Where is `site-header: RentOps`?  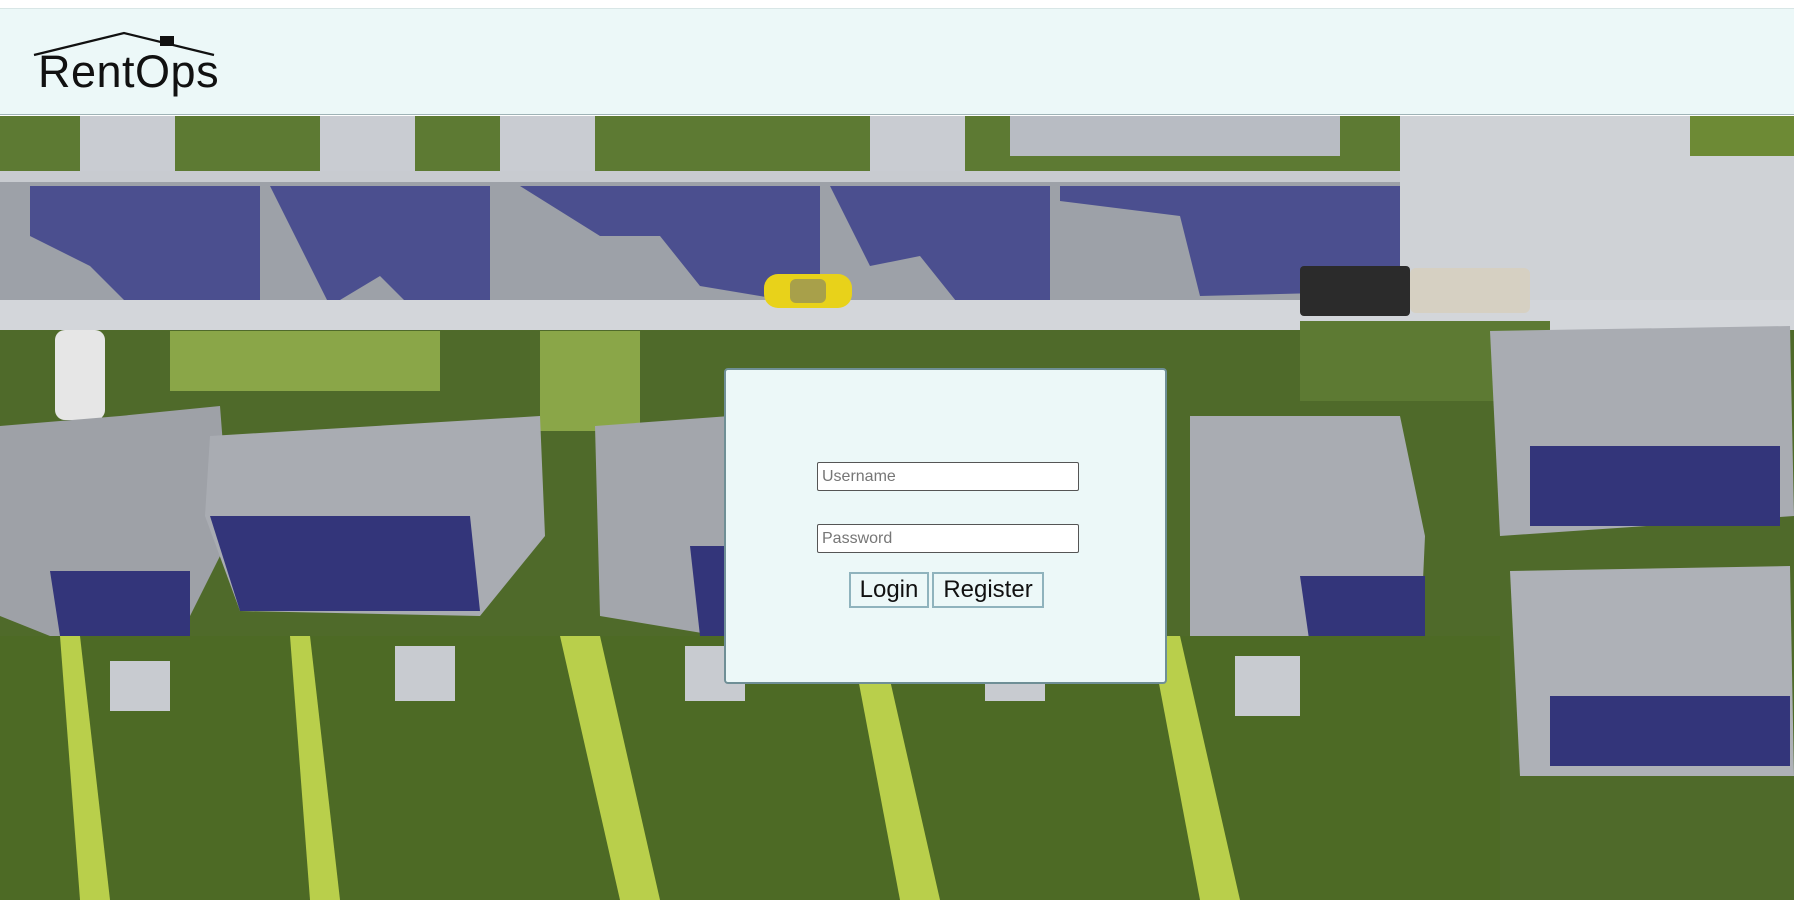
site-header: RentOps is located at coordinates (897, 61).